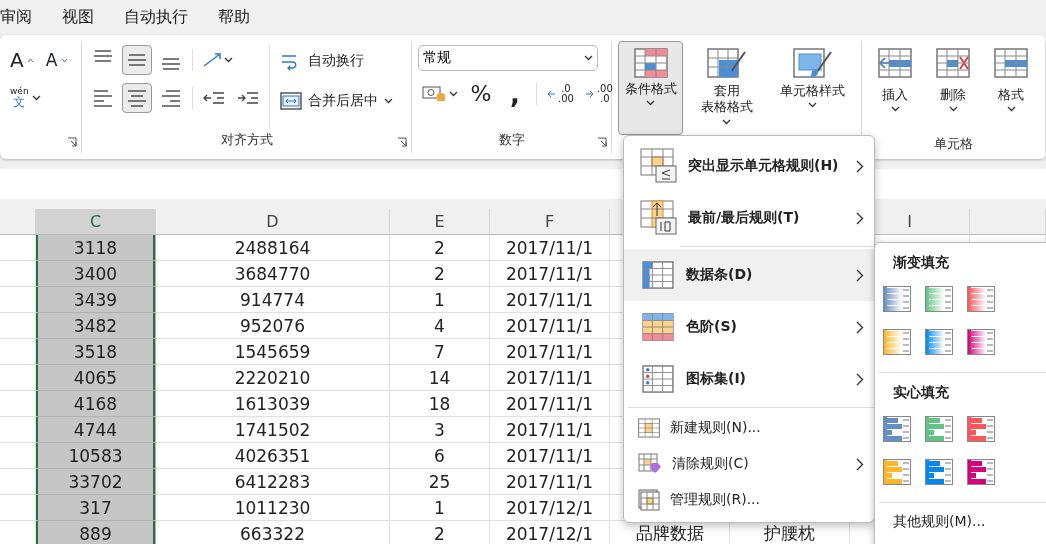 This screenshot has width=1046, height=544. What do you see at coordinates (440, 430) in the screenshot?
I see `table-cell: 3` at bounding box center [440, 430].